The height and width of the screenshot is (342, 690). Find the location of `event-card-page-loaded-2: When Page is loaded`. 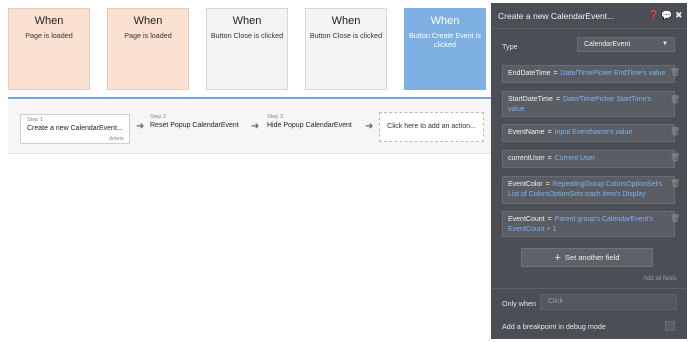

event-card-page-loaded-2: When Page is loaded is located at coordinates (148, 49).